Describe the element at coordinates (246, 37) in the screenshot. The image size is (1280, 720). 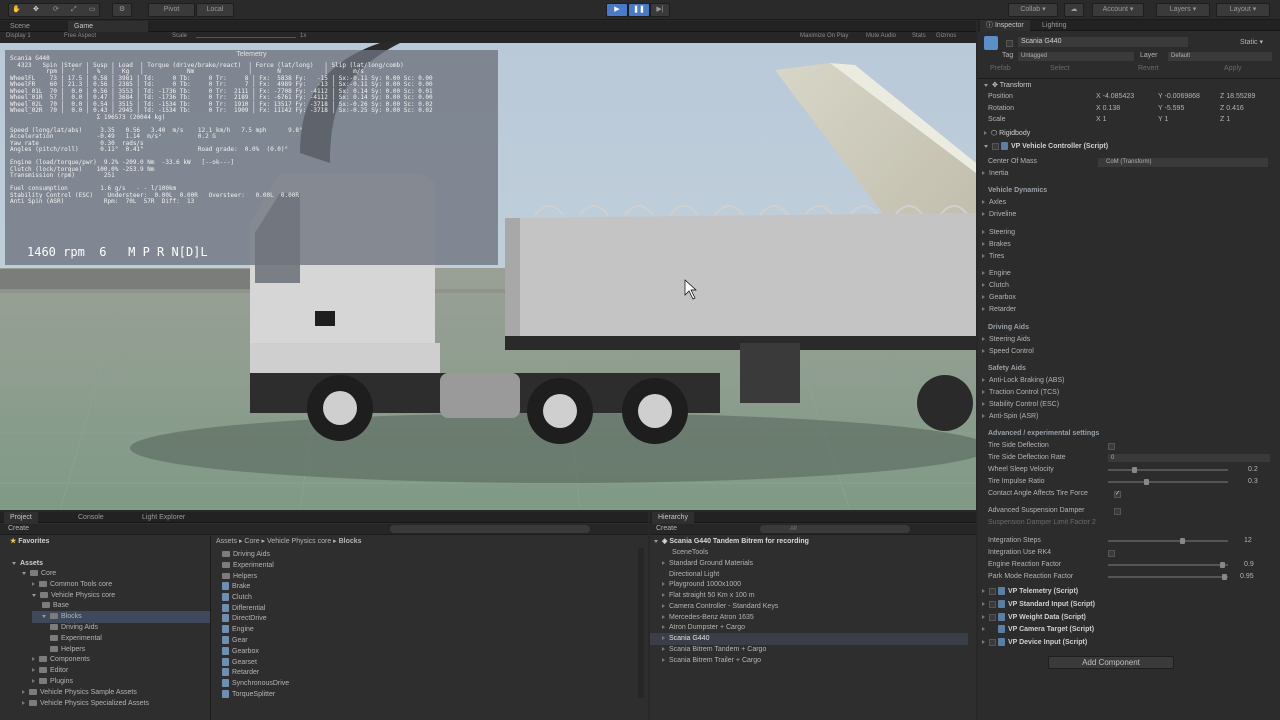
I see `scale-slider` at that location.